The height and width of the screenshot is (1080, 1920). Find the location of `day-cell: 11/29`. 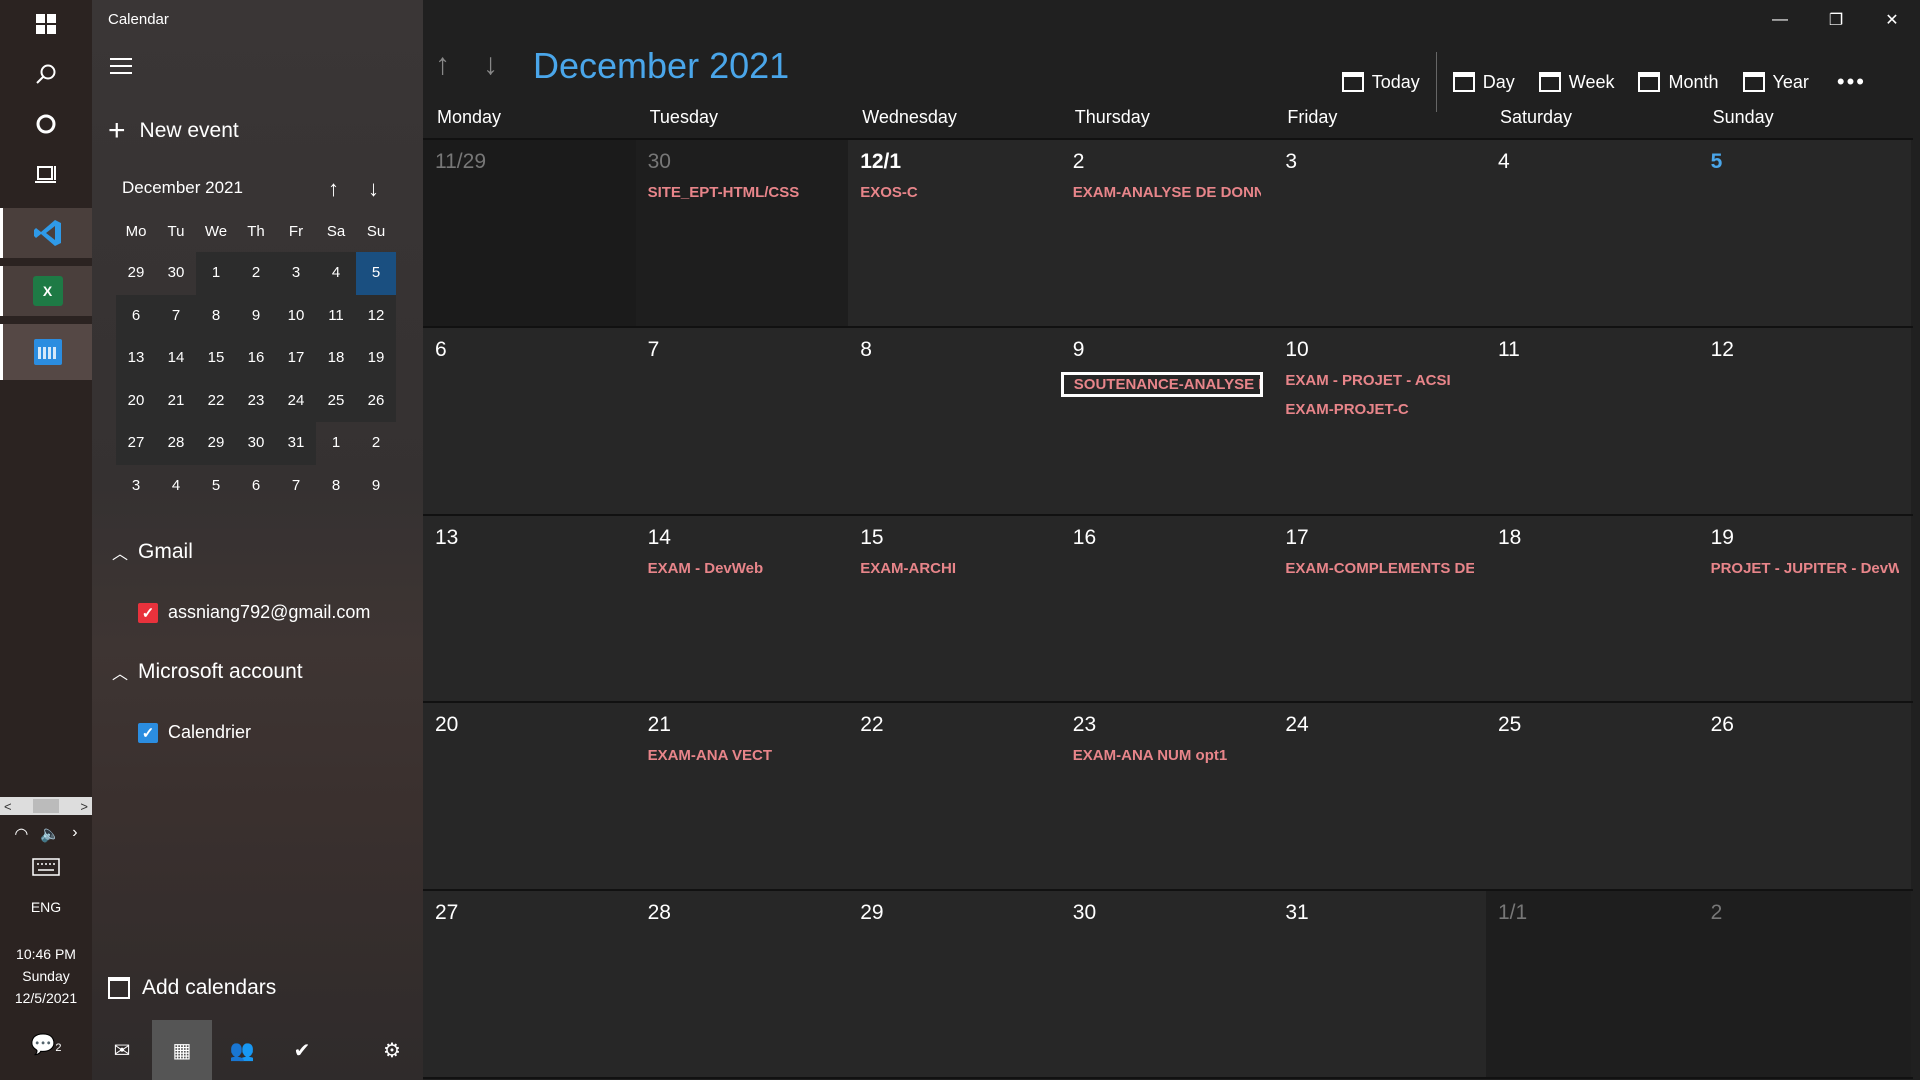

day-cell: 11/29 is located at coordinates (529, 233).